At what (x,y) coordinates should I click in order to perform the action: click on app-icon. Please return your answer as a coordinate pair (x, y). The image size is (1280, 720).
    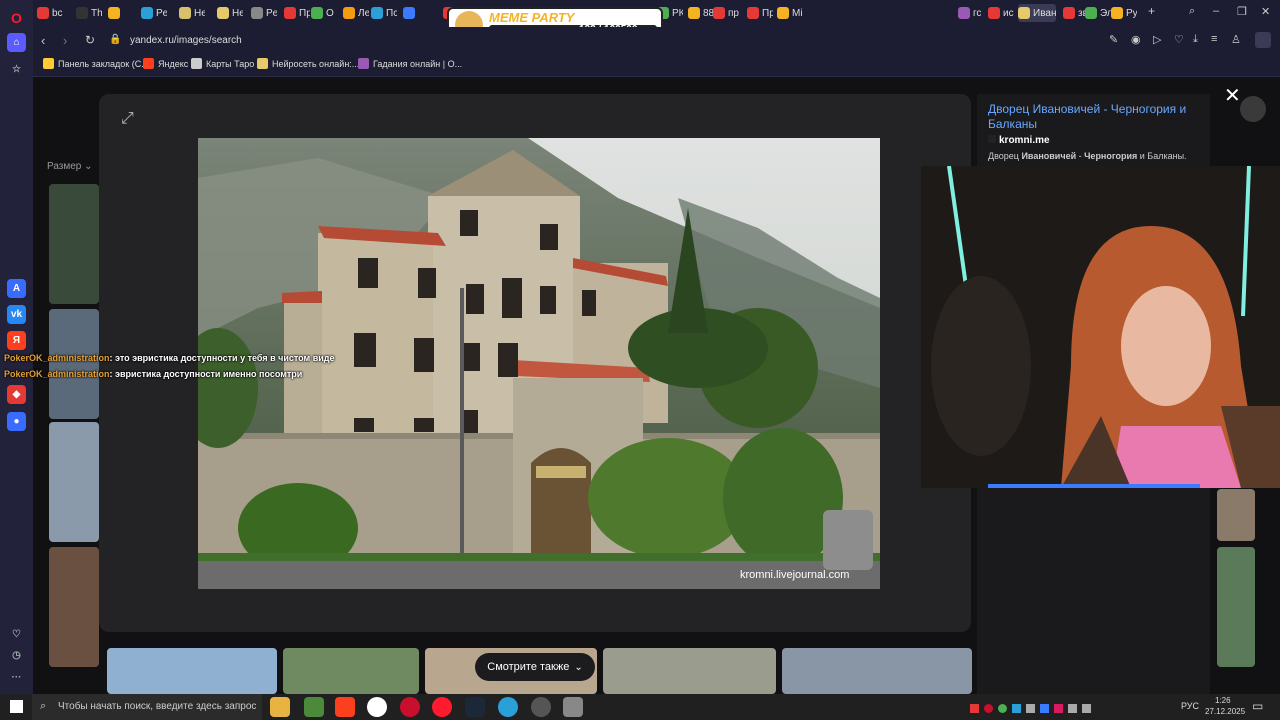
    Looking at the image, I should click on (573, 707).